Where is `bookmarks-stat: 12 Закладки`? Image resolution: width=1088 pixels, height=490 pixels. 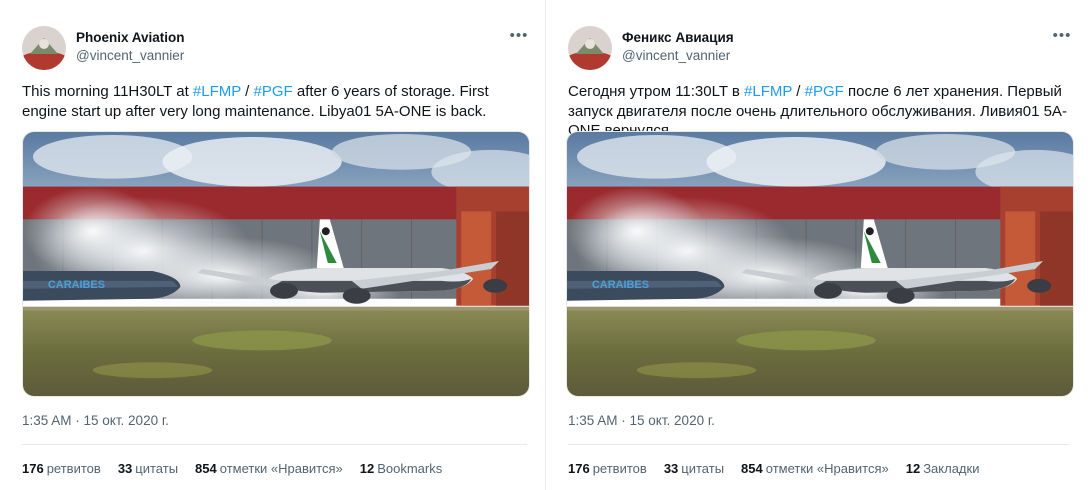
bookmarks-stat: 12 Закладки is located at coordinates (943, 468).